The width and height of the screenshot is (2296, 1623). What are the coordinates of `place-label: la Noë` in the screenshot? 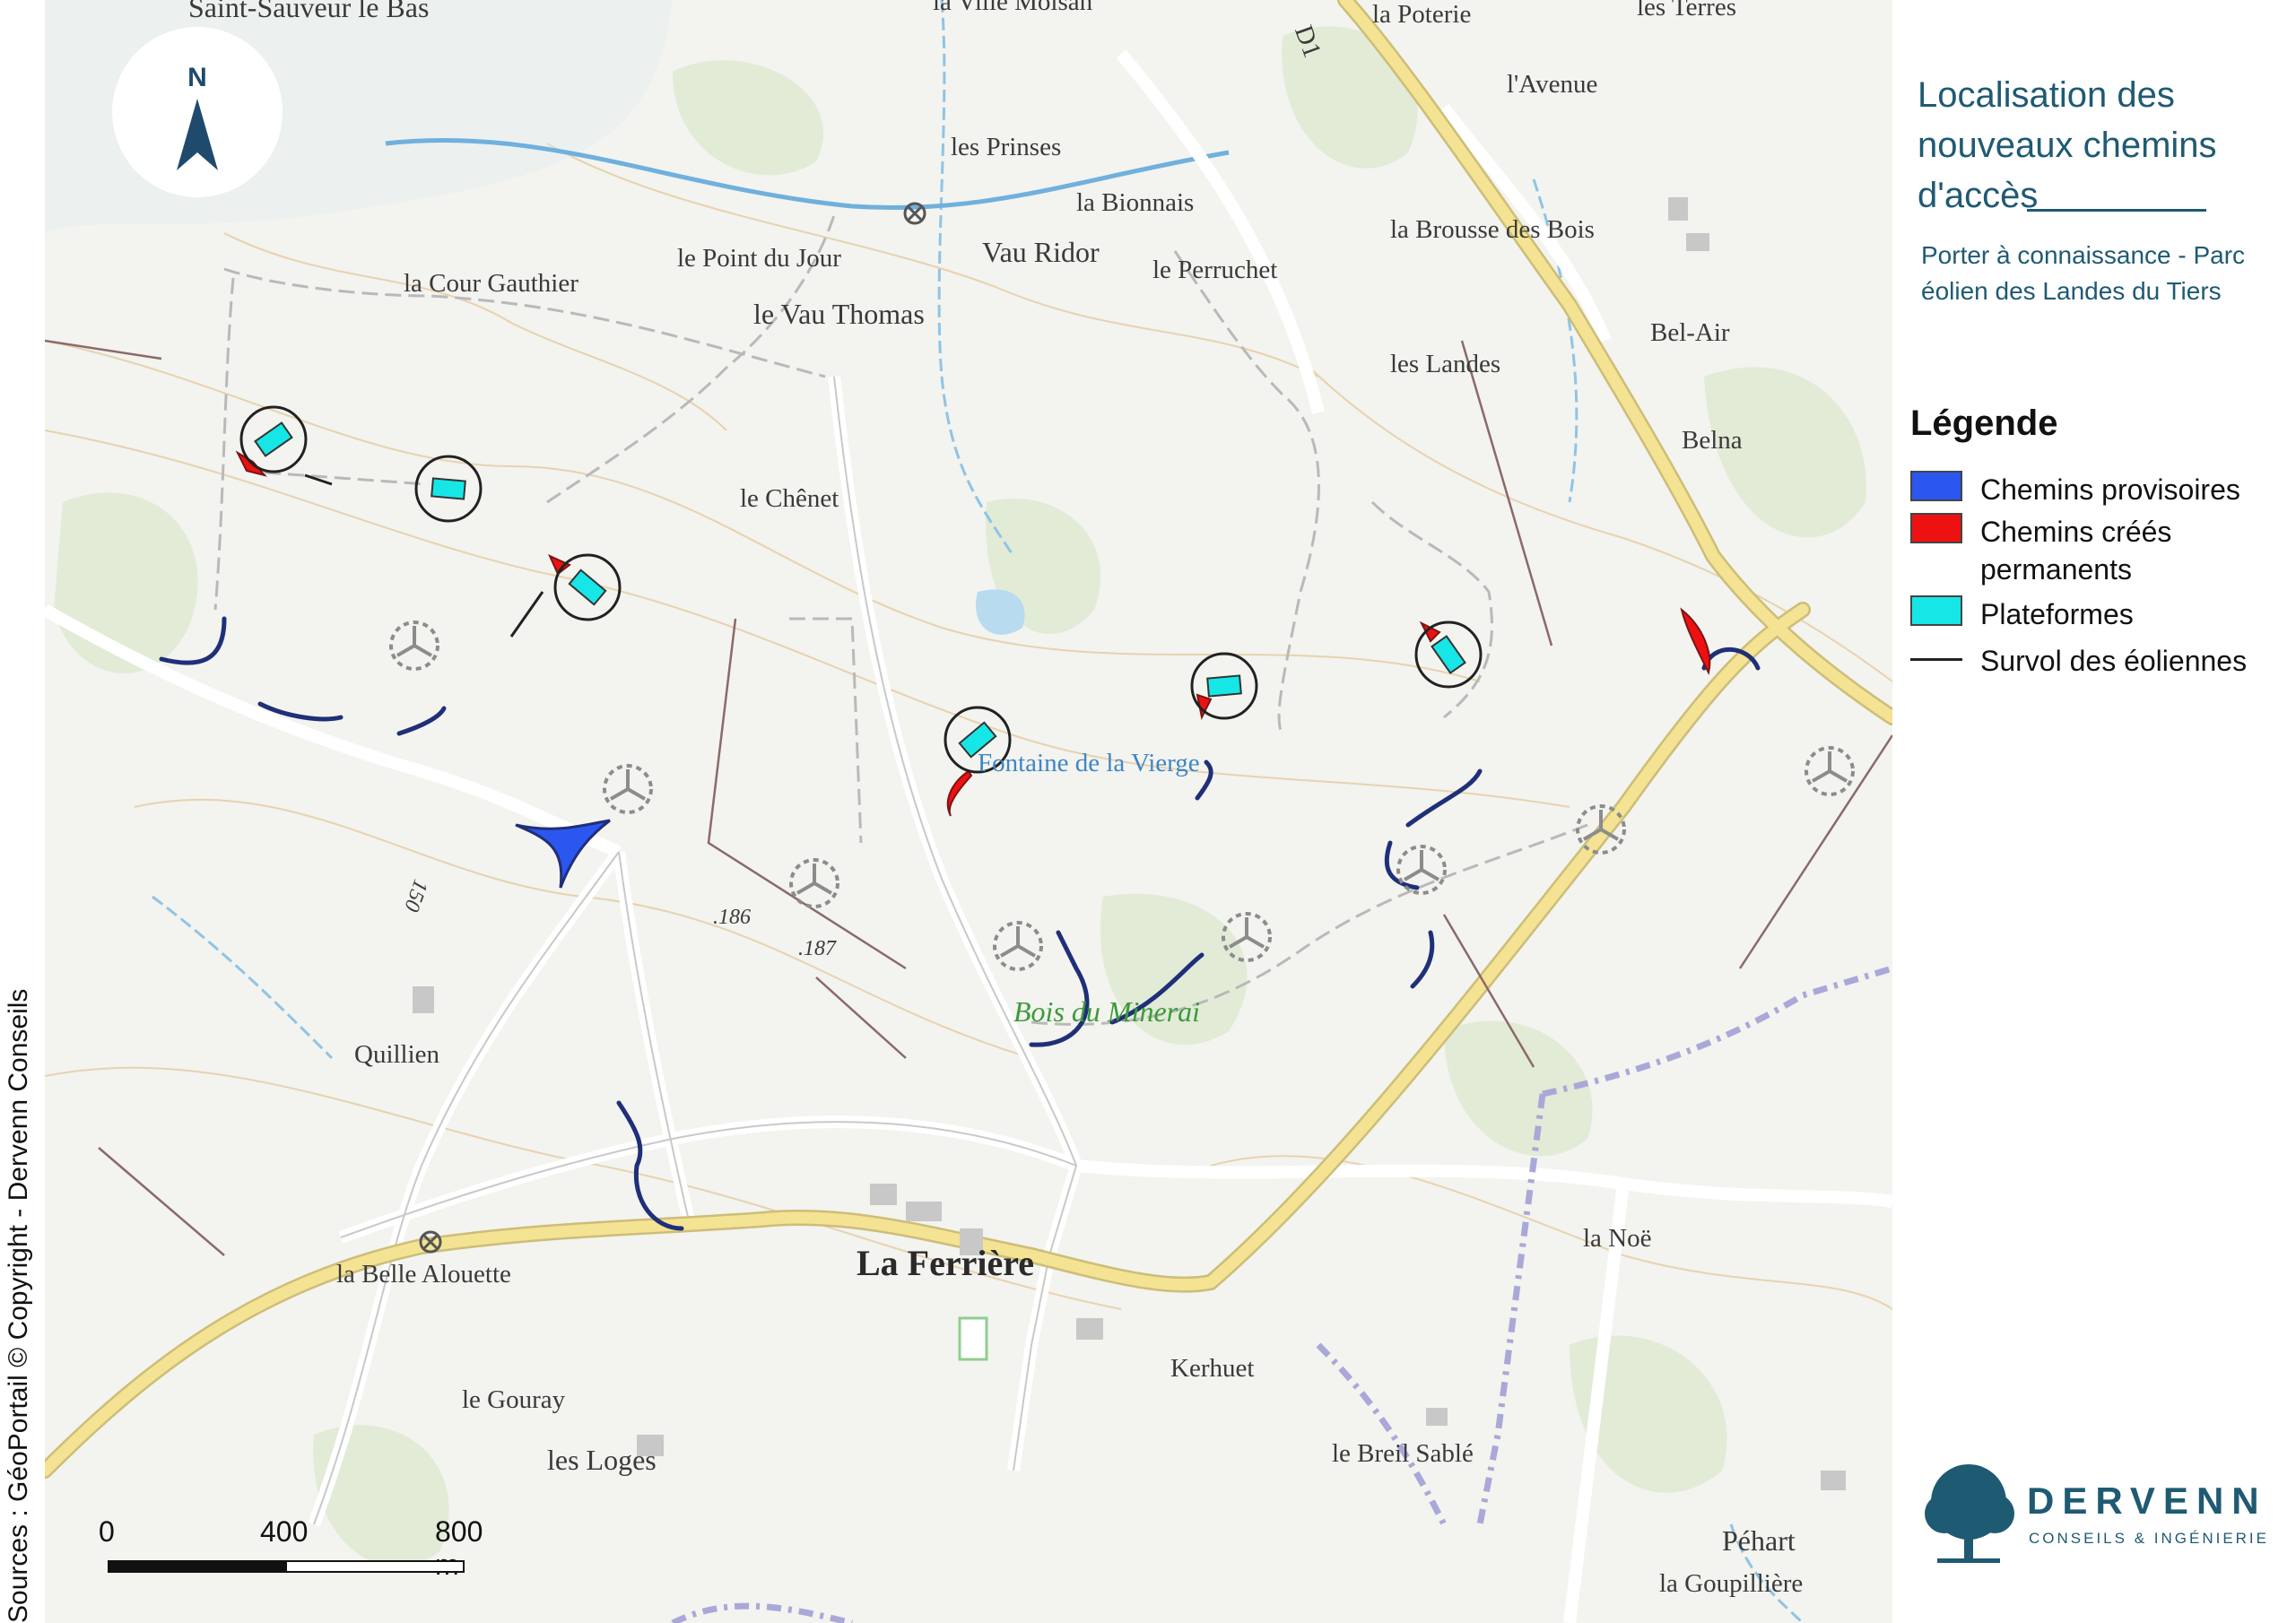 It's located at (1617, 1238).